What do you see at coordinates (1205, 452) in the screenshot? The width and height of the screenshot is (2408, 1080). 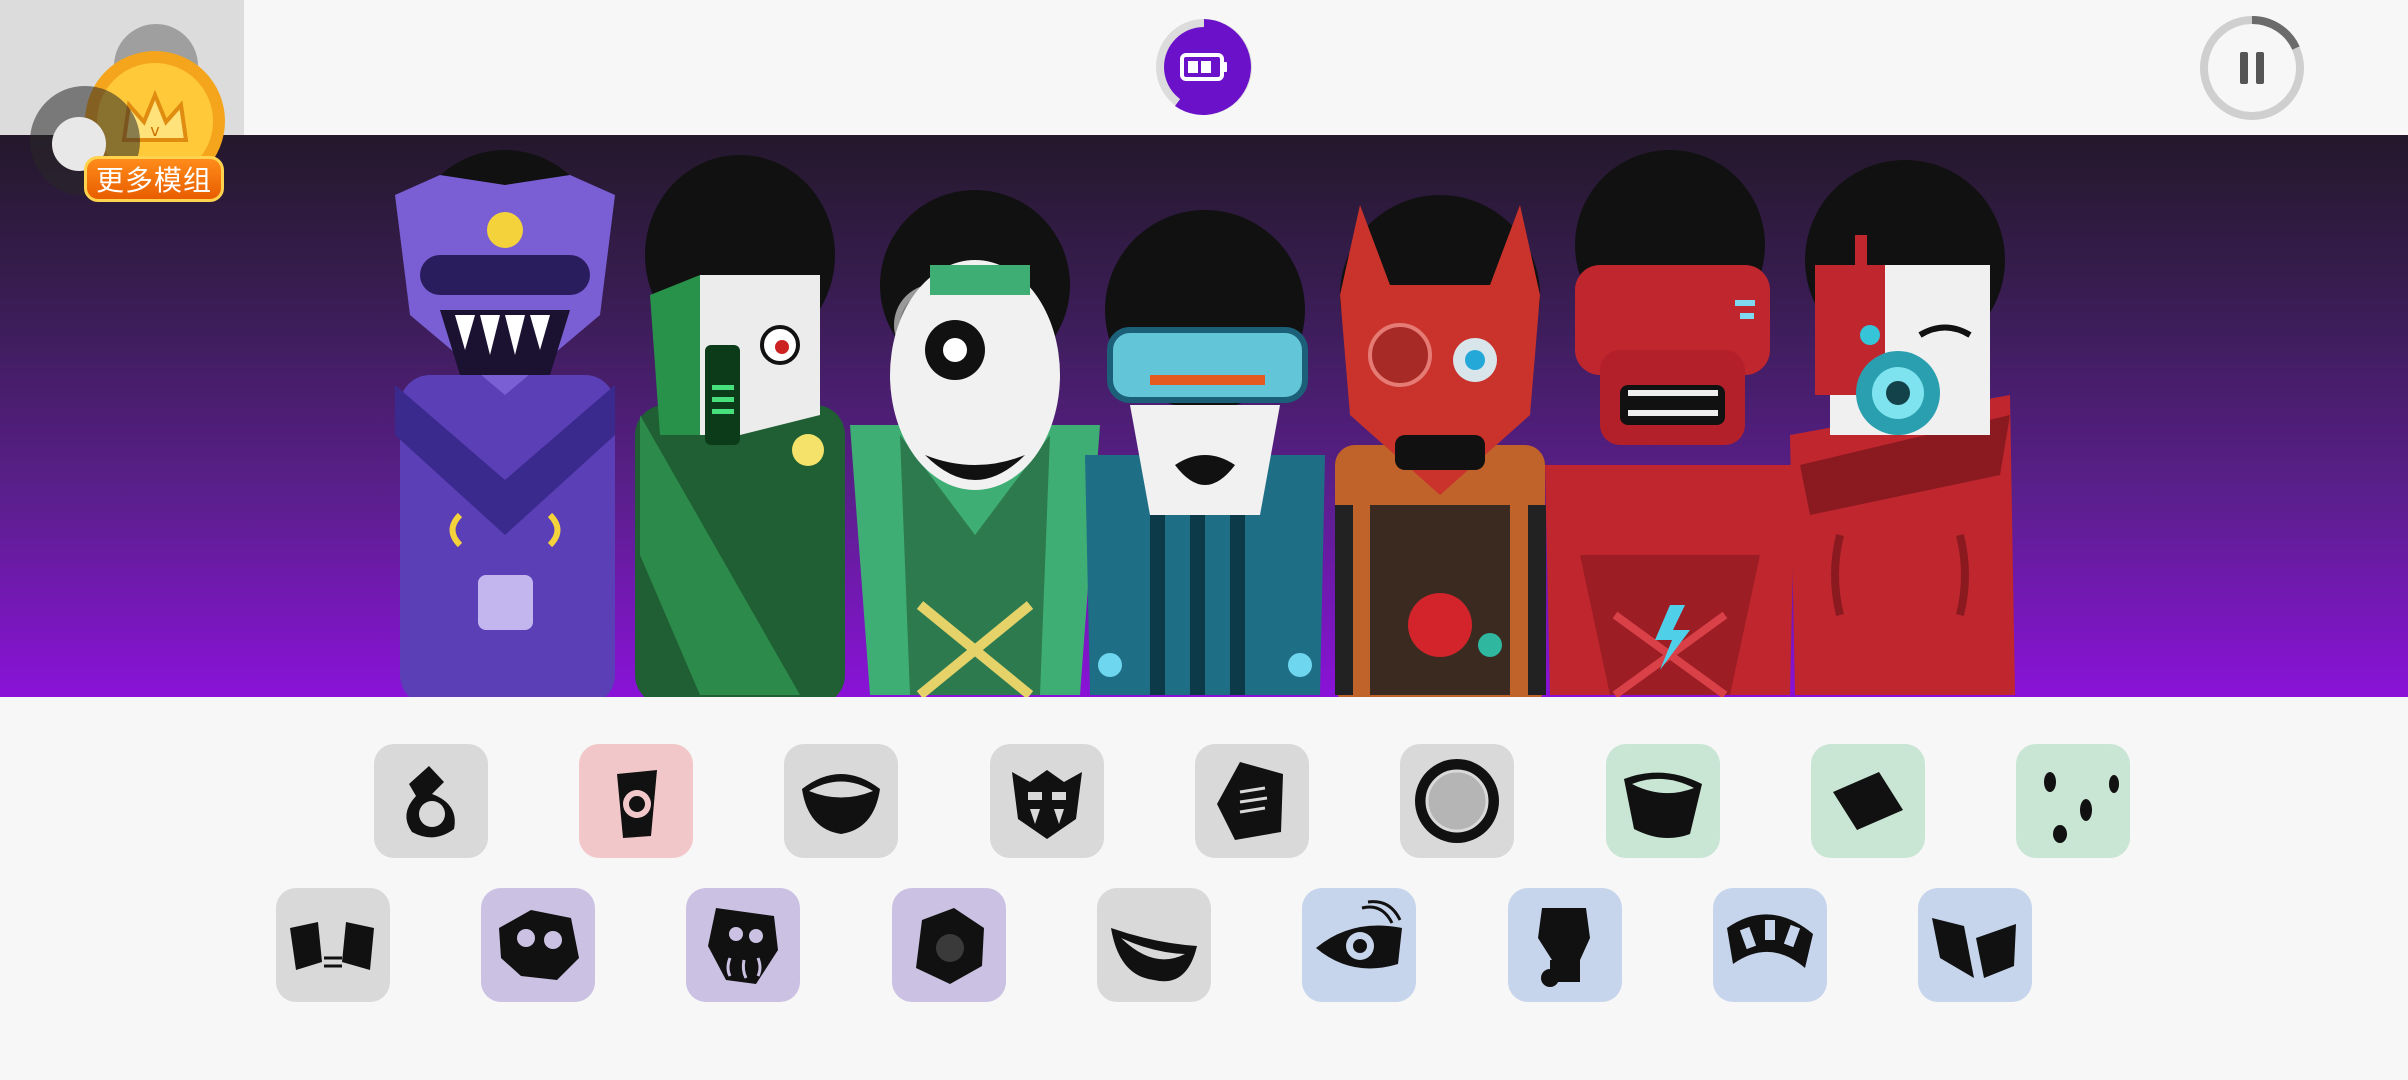 I see `character-teal-visor` at bounding box center [1205, 452].